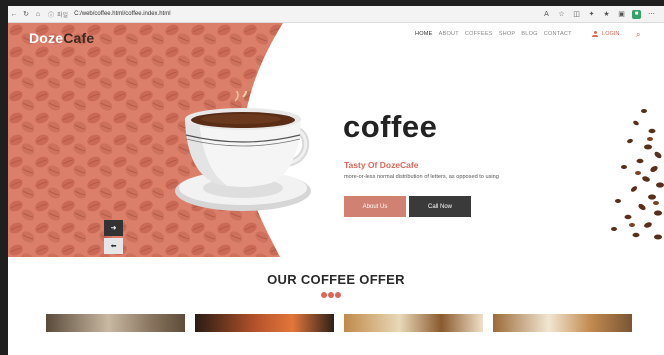 Image resolution: width=664 pixels, height=355 pixels. Describe the element at coordinates (595, 34) in the screenshot. I see `user-icon` at that location.